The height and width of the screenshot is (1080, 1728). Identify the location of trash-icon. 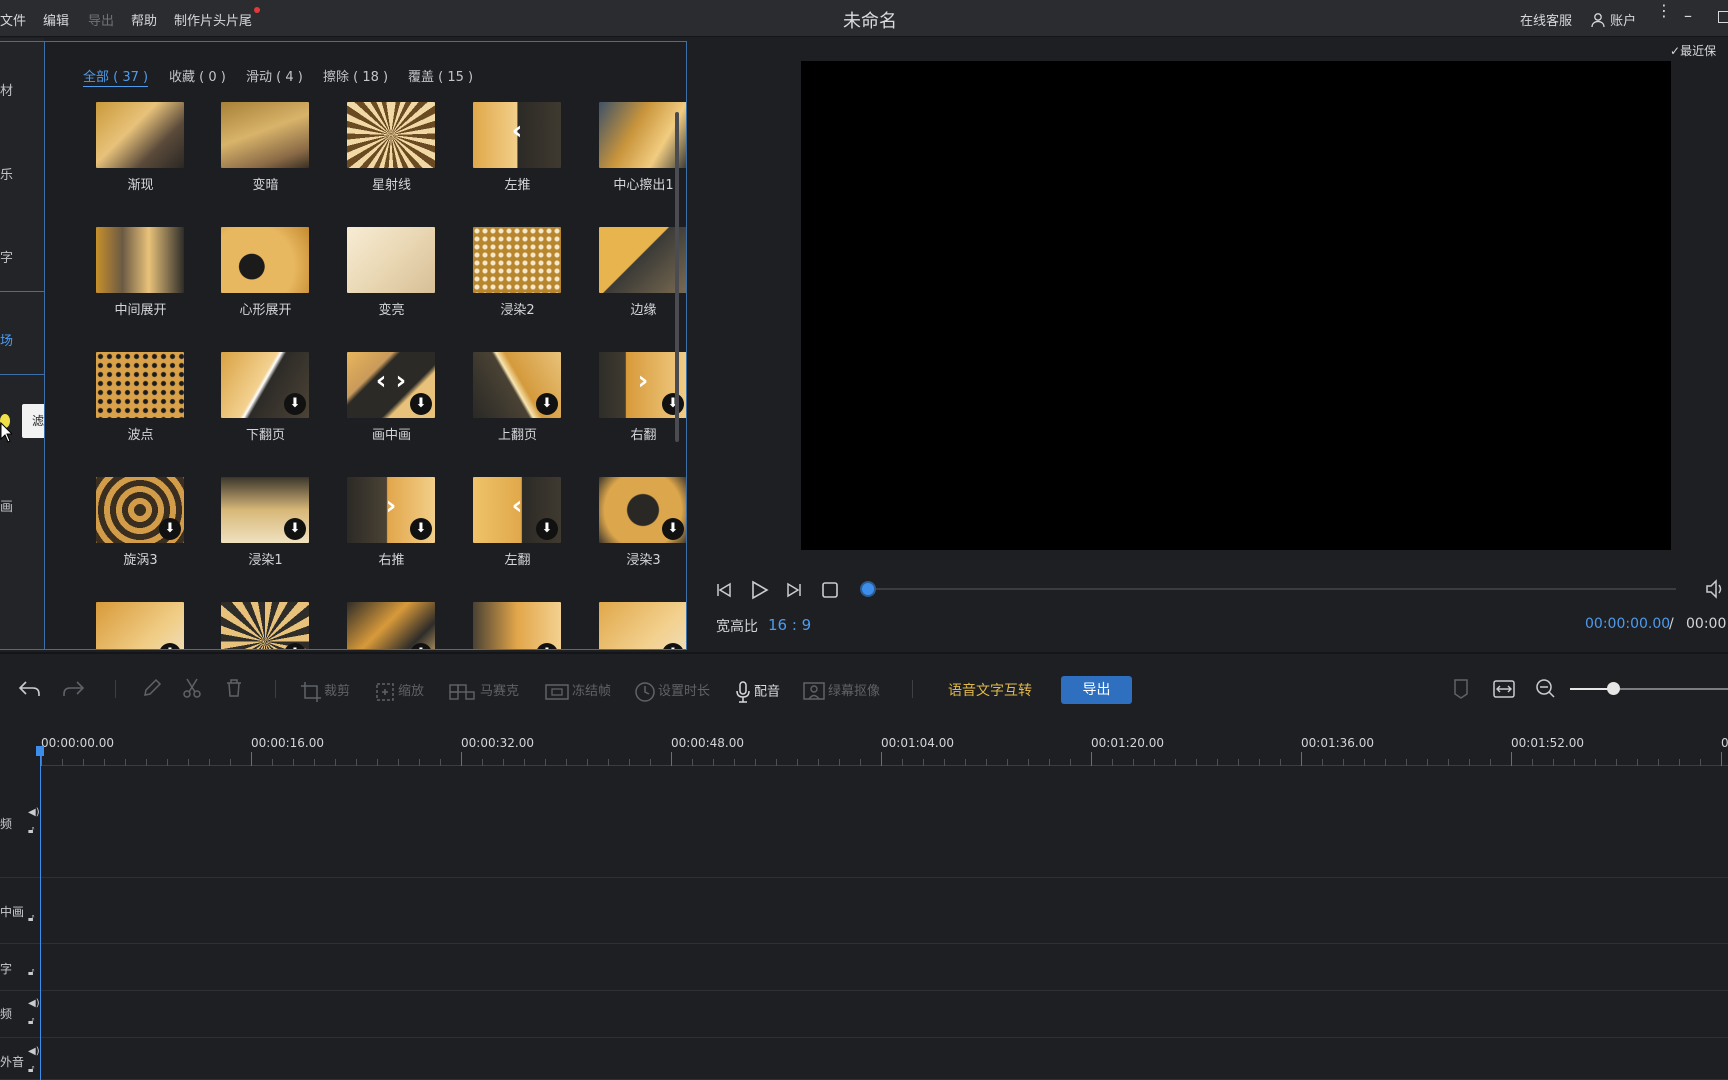
(234, 688).